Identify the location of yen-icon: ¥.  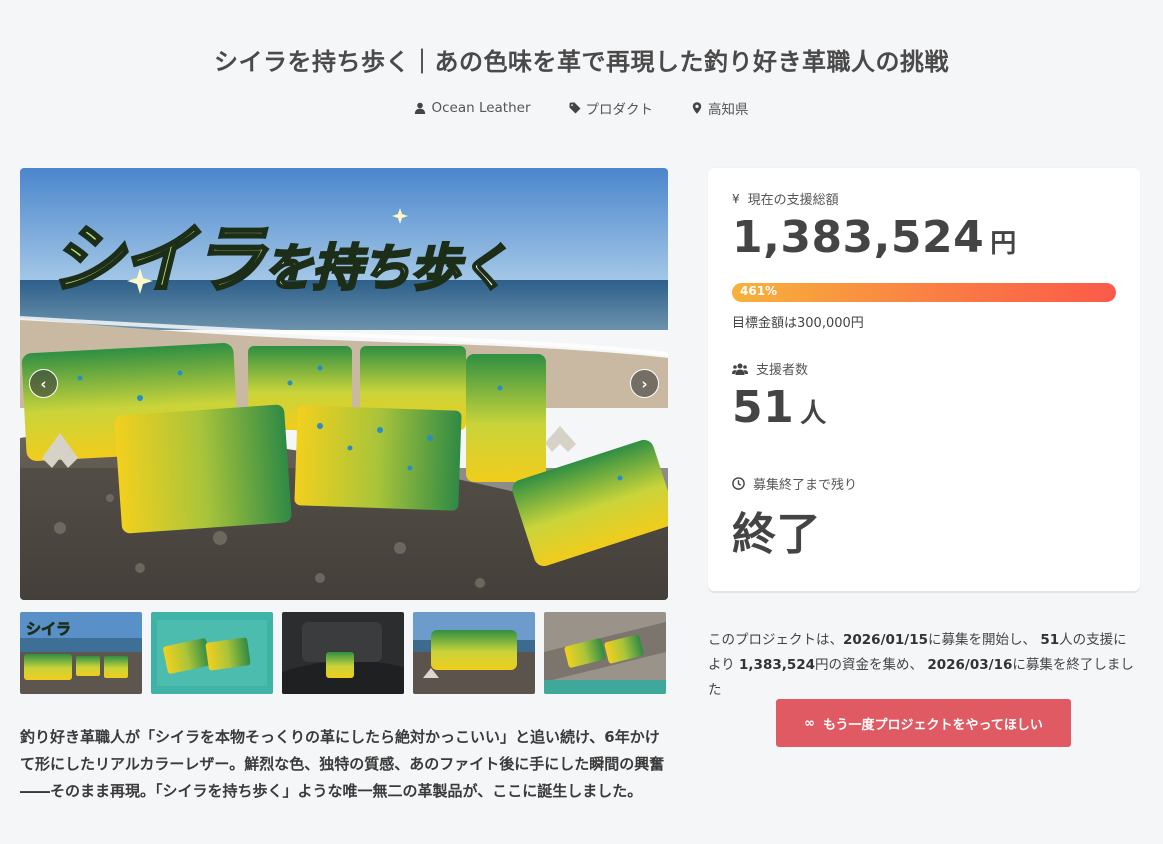
(736, 198).